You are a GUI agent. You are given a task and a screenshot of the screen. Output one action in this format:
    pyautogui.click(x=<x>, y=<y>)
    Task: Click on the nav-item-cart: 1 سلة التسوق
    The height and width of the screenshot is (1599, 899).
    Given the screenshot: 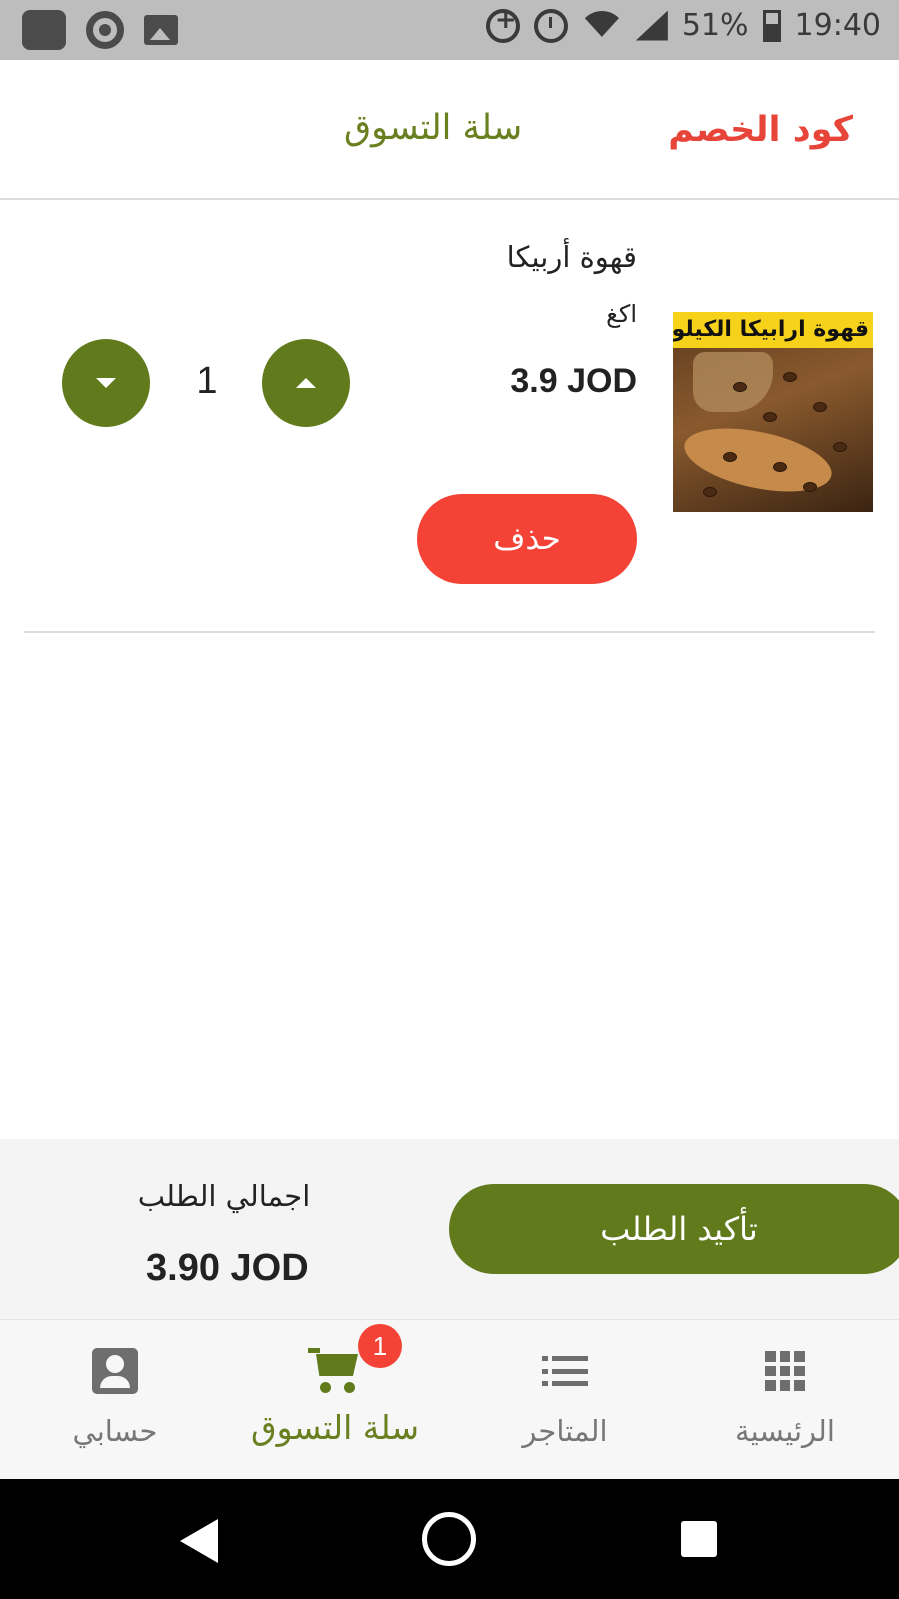 What is the action you would take?
    pyautogui.click(x=335, y=1400)
    